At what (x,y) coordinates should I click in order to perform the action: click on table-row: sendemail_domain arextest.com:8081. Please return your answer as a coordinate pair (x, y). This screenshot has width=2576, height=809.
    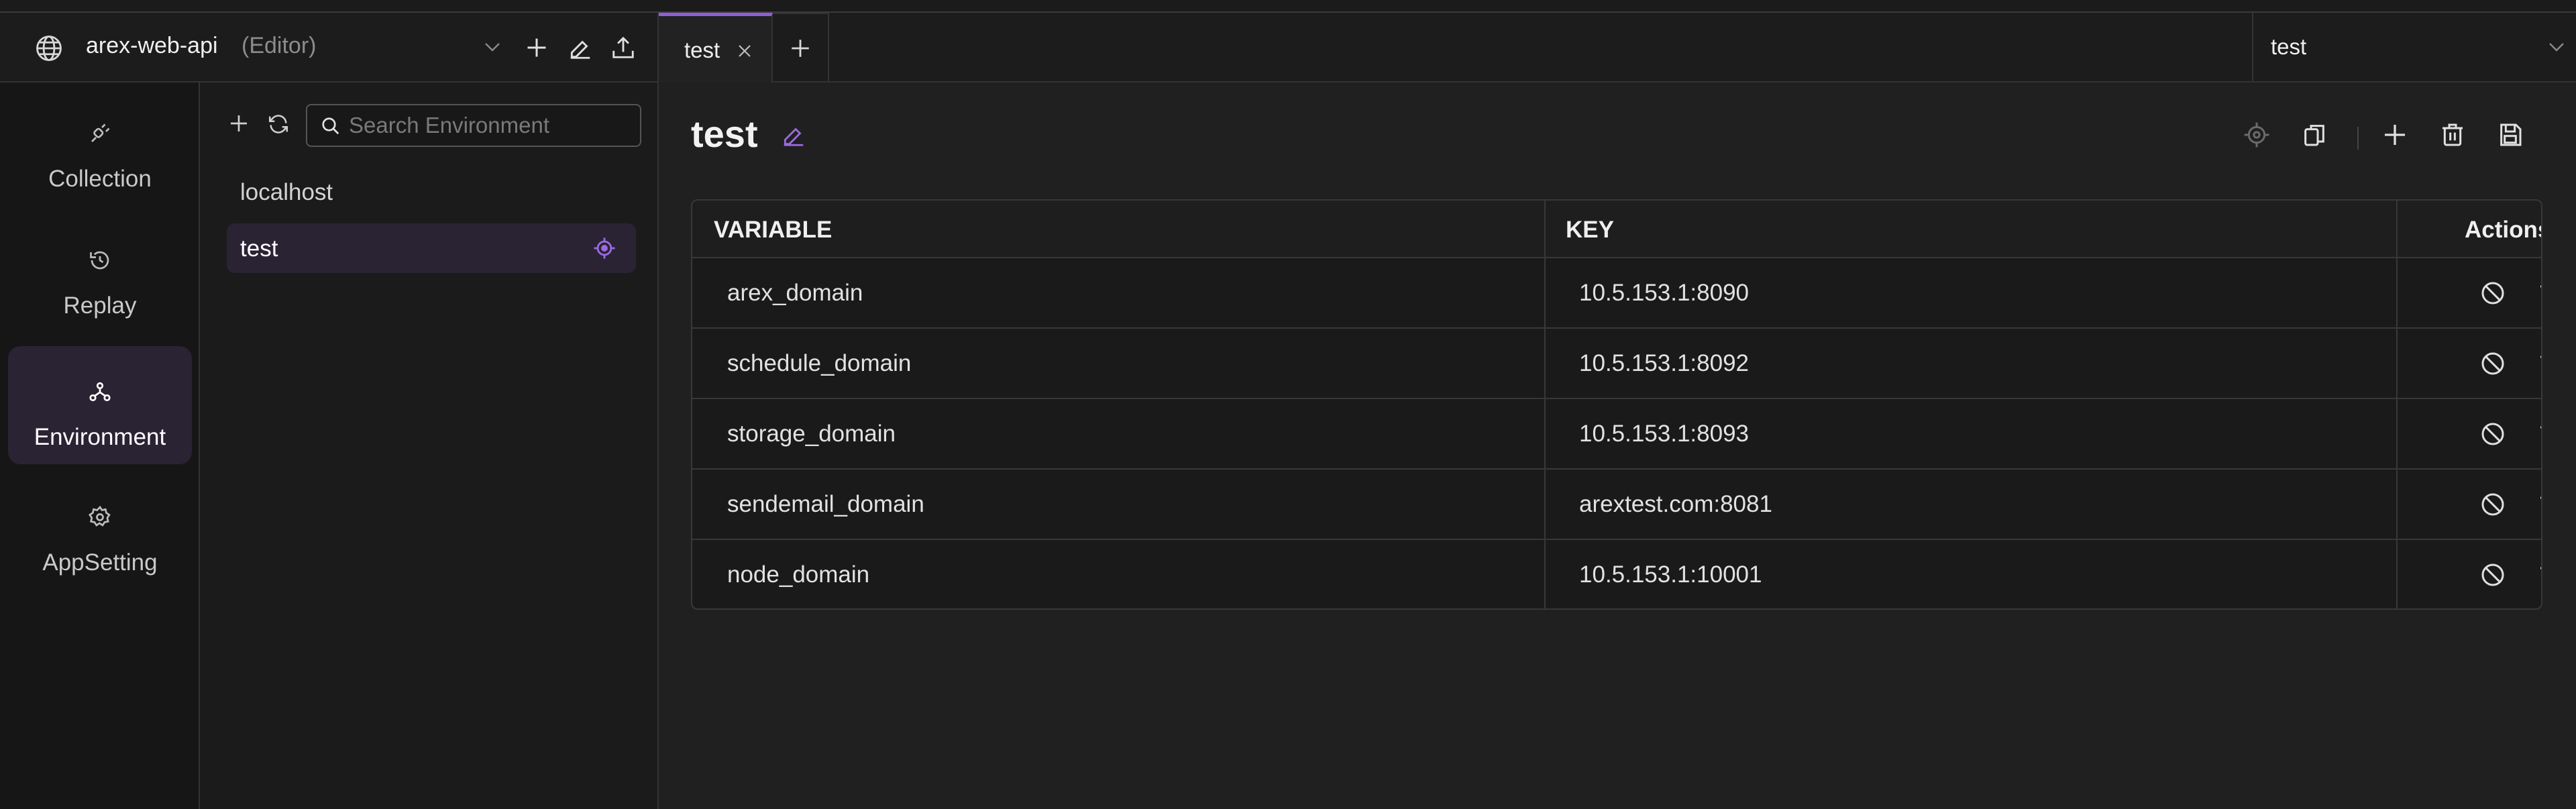
    Looking at the image, I should click on (1616, 505).